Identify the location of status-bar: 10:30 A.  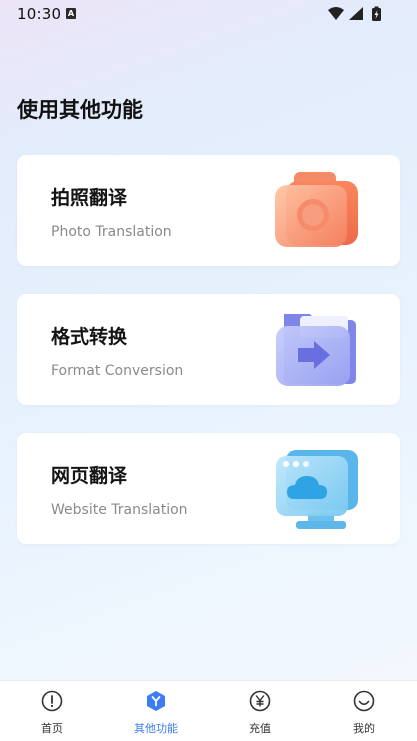
(208, 15).